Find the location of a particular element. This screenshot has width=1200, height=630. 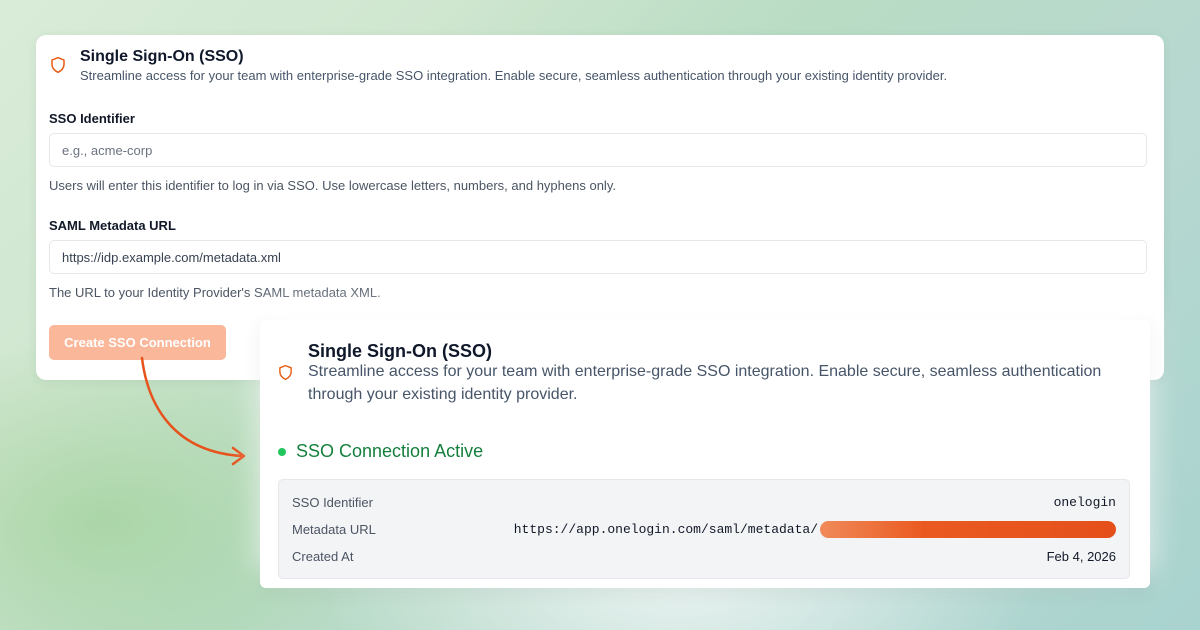

created-at-value: Feb 4, 2026 is located at coordinates (1081, 556).